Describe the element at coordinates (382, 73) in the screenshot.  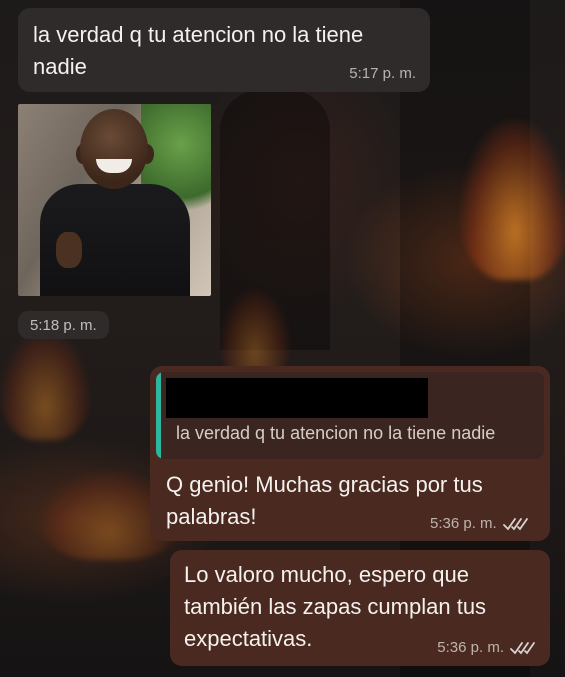
I see `message-timestamp: 5:17 p. m.` at that location.